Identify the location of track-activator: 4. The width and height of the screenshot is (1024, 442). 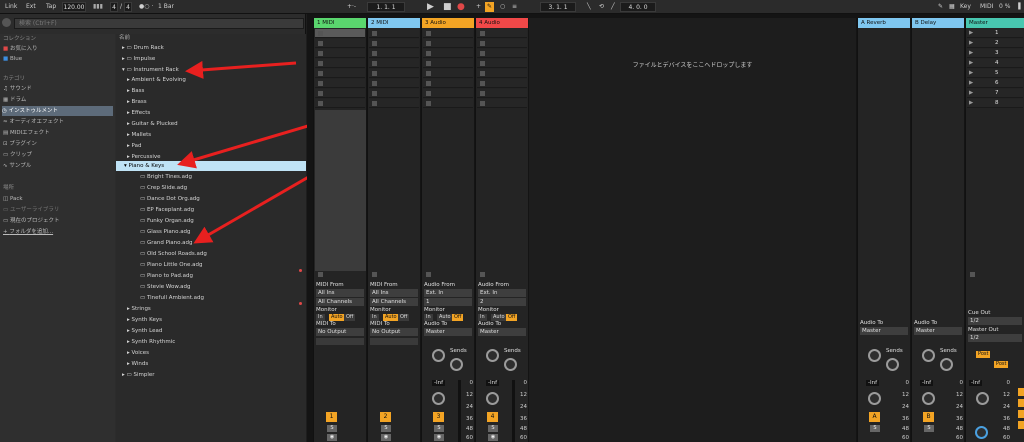
(492, 417).